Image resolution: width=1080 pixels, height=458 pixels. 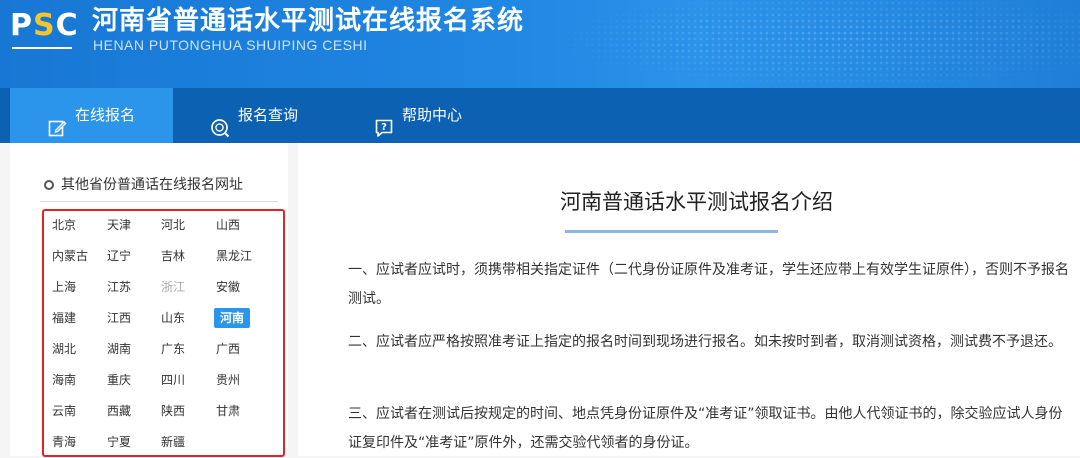 I want to click on province-link: 贵州, so click(x=228, y=380).